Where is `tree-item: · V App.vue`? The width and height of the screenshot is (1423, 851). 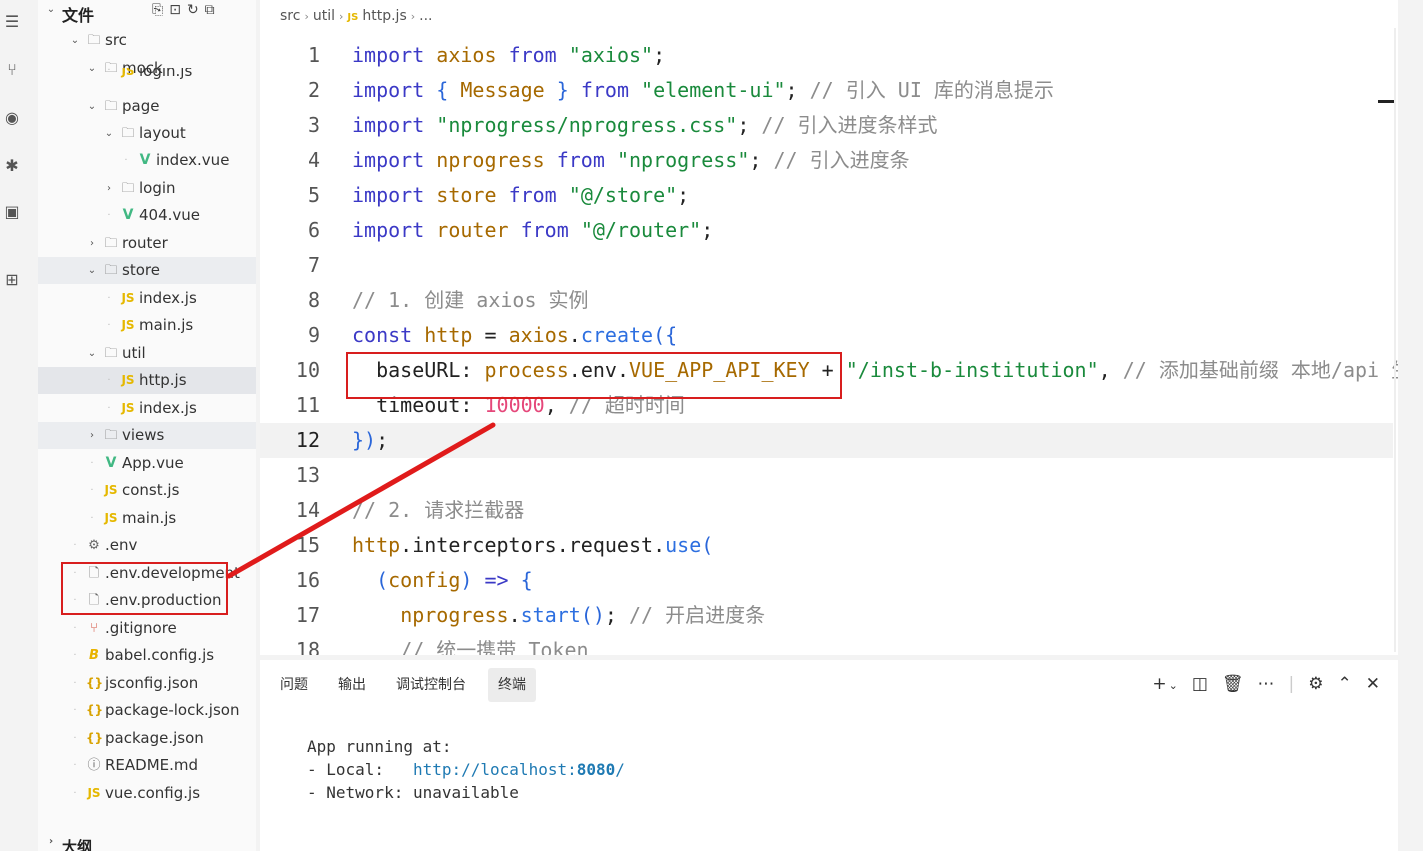
tree-item: · V App.vue is located at coordinates (147, 463).